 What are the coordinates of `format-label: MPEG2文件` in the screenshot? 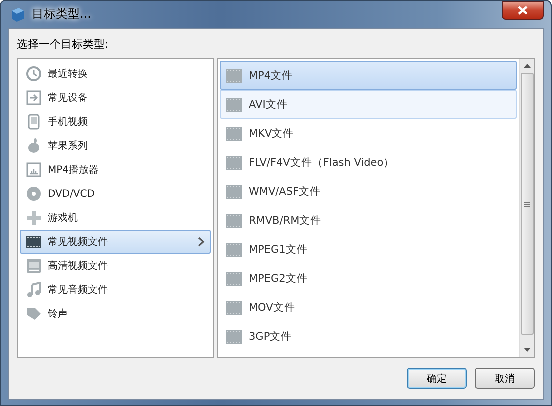 It's located at (278, 279).